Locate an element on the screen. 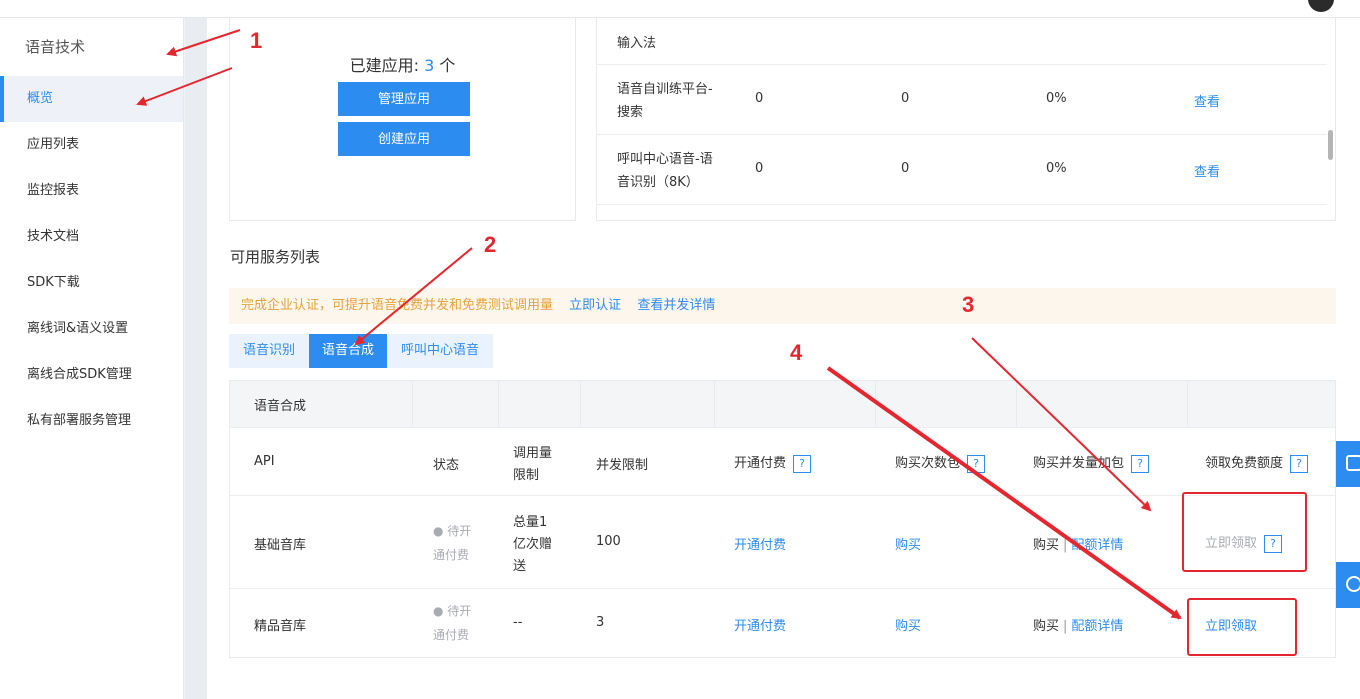 This screenshot has width=1360, height=699. annotation-label-2: 2 is located at coordinates (490, 244).